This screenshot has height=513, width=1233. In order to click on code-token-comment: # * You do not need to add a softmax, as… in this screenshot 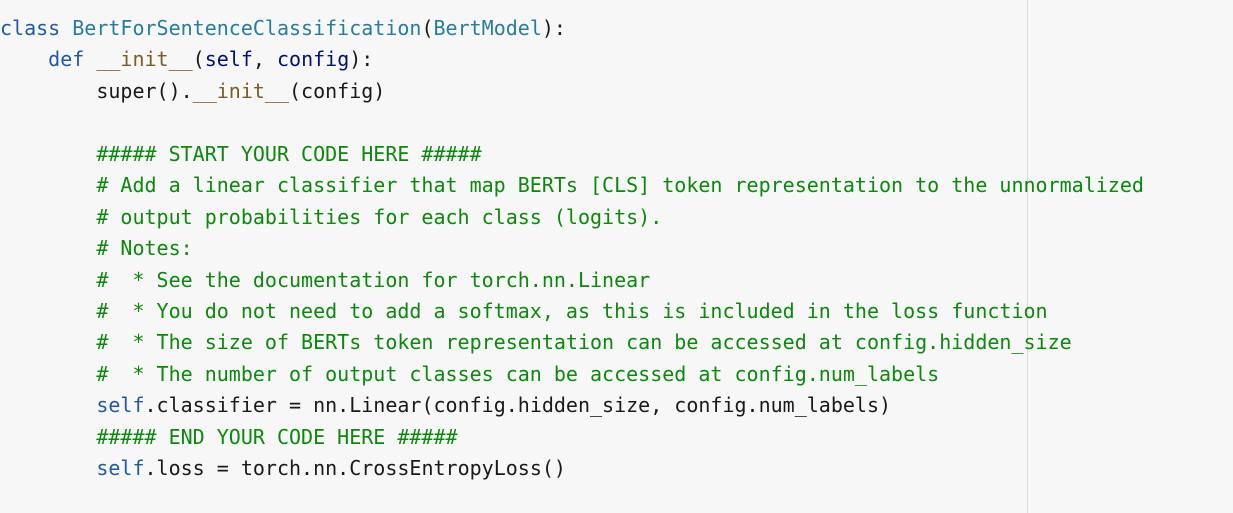, I will do `click(572, 310)`.